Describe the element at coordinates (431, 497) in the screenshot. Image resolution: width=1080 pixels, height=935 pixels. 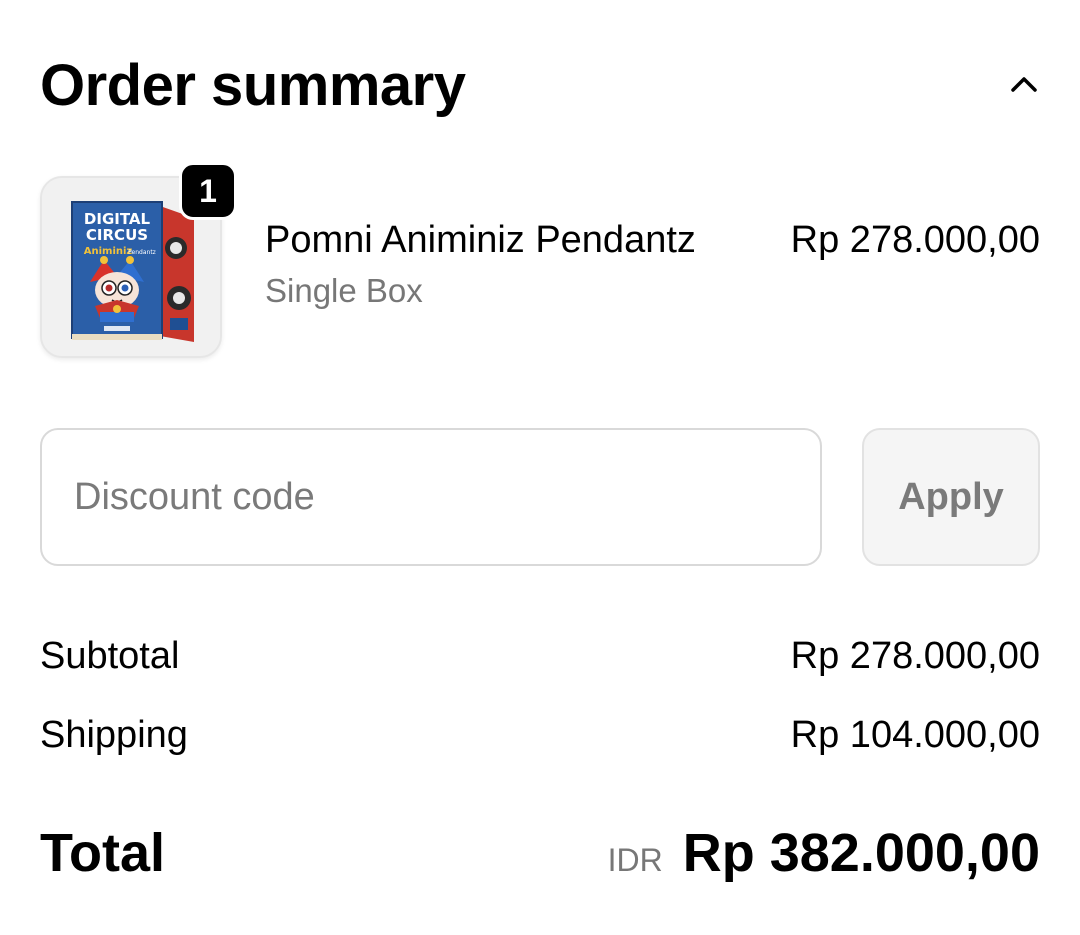
I see `discount-code-input` at that location.